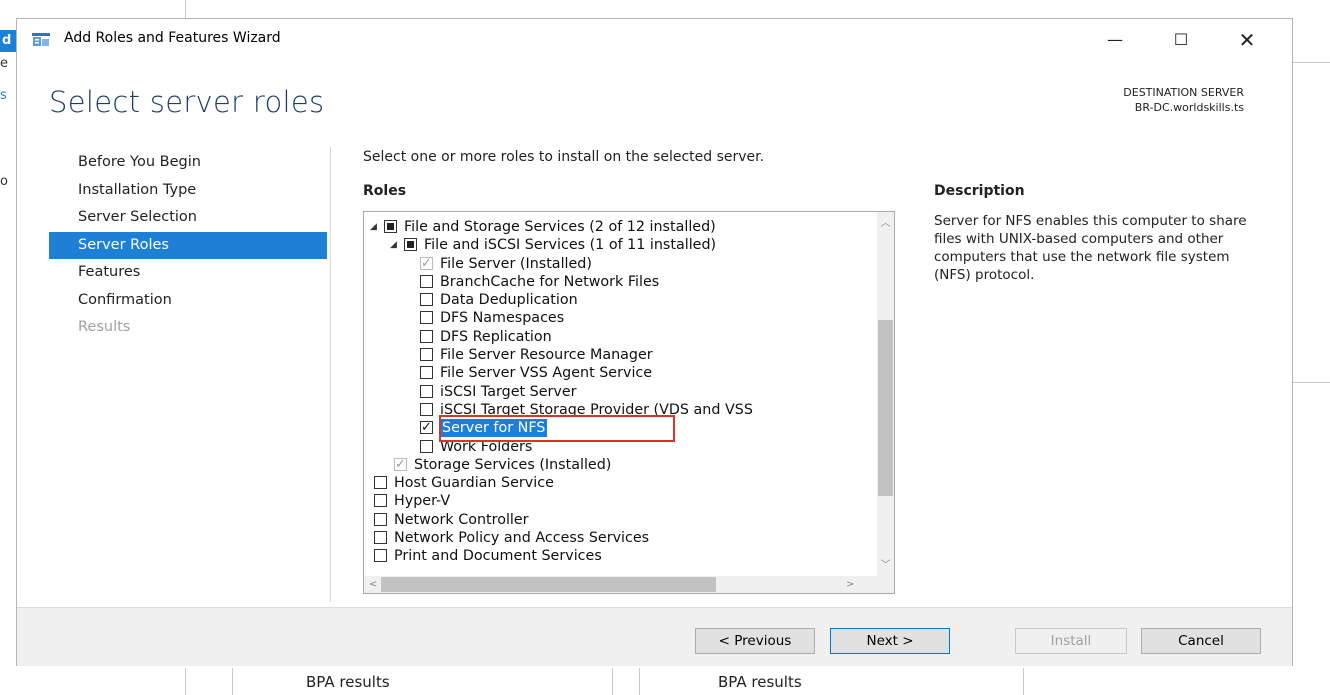  I want to click on background-server-manager-strip: d e s o, so click(8, 347).